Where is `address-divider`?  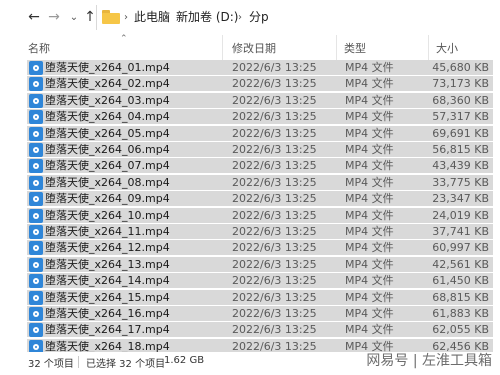 address-divider is located at coordinates (96, 17).